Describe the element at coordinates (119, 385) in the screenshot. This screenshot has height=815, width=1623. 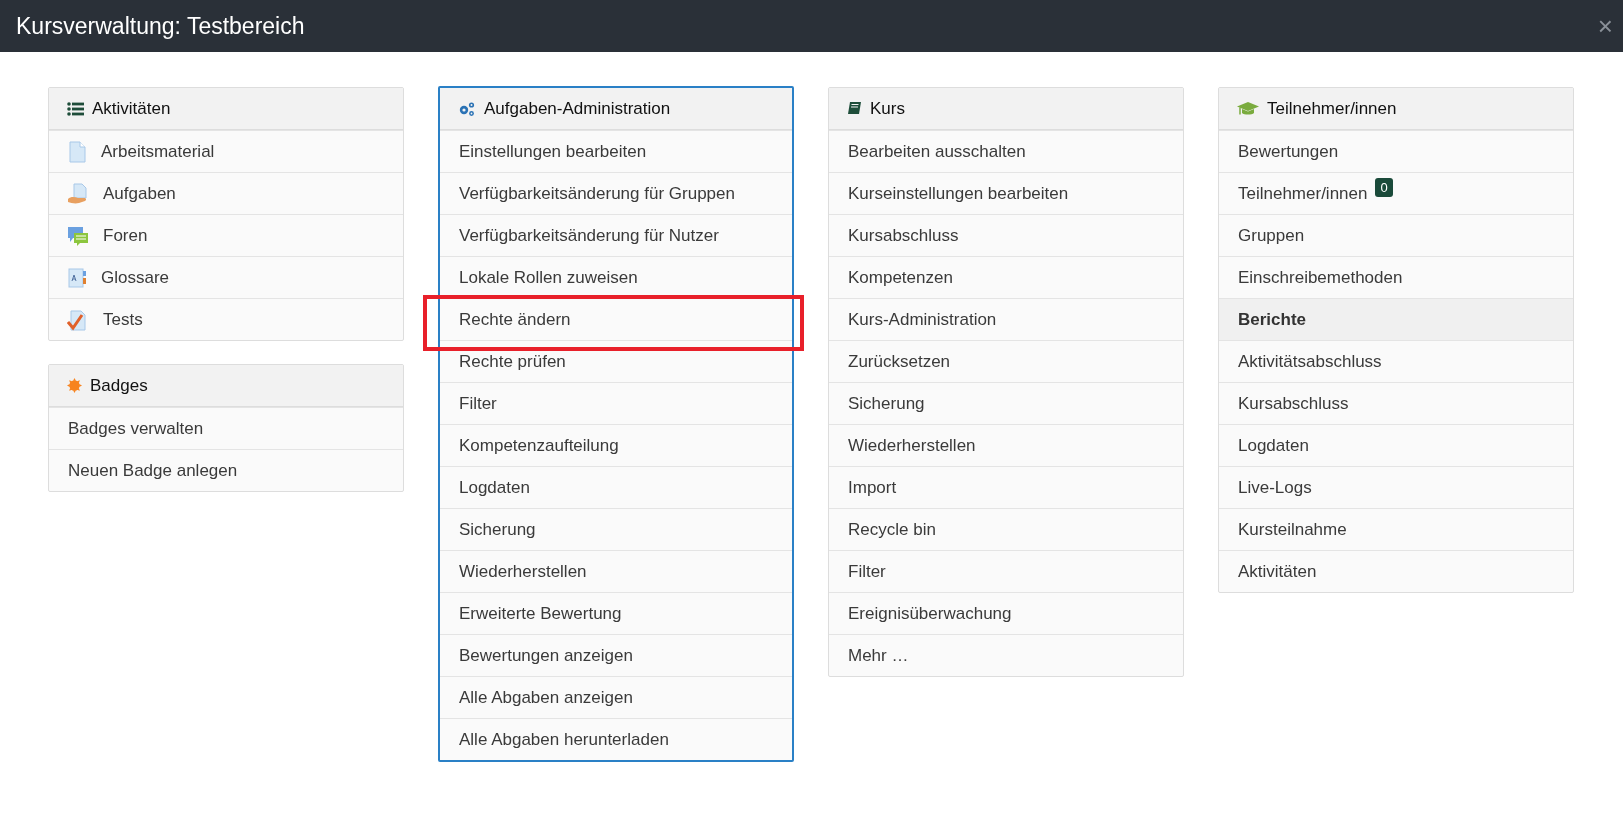
I see `panel-title: Badges` at that location.